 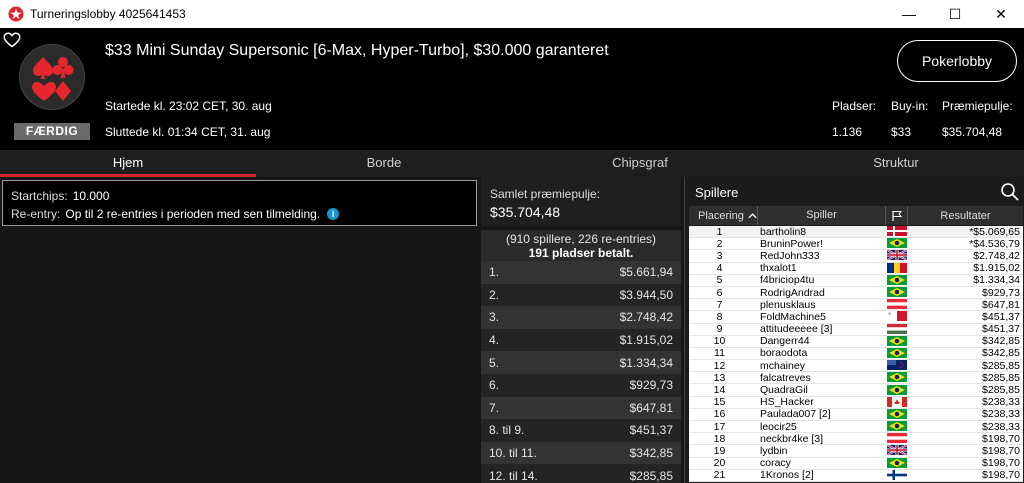 What do you see at coordinates (1001, 14) in the screenshot?
I see `close-button: ✕` at bounding box center [1001, 14].